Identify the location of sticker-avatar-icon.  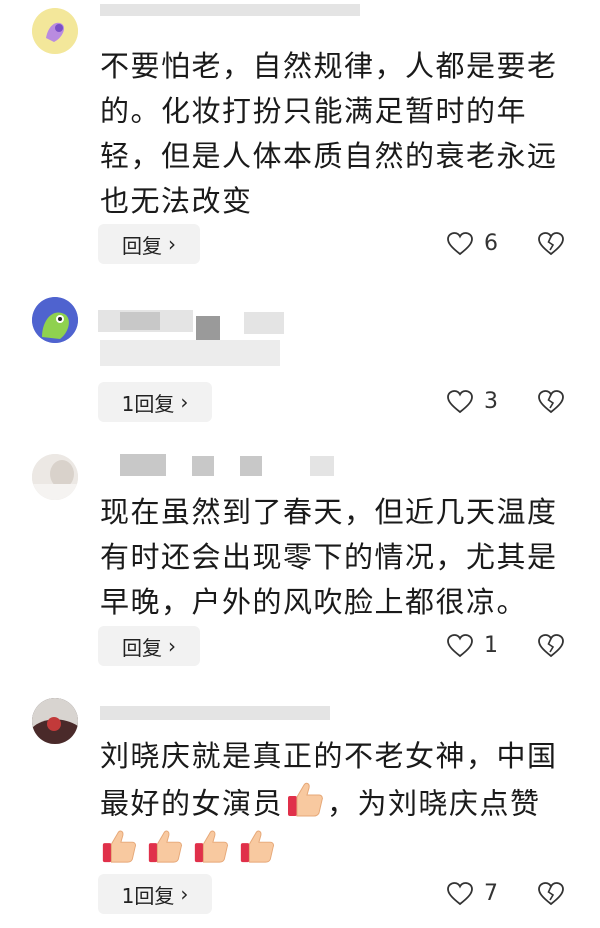
(55, 31).